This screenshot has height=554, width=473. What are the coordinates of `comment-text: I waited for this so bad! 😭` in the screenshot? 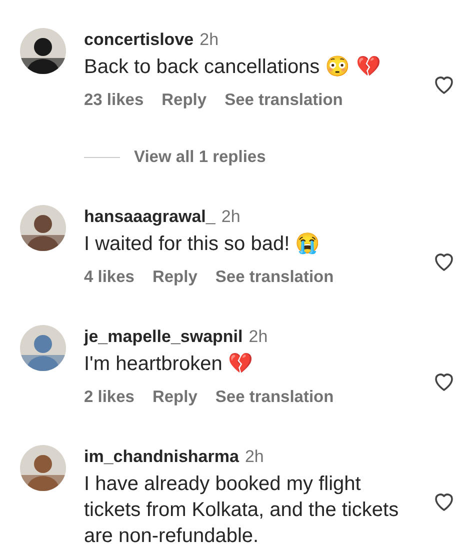 It's located at (203, 244).